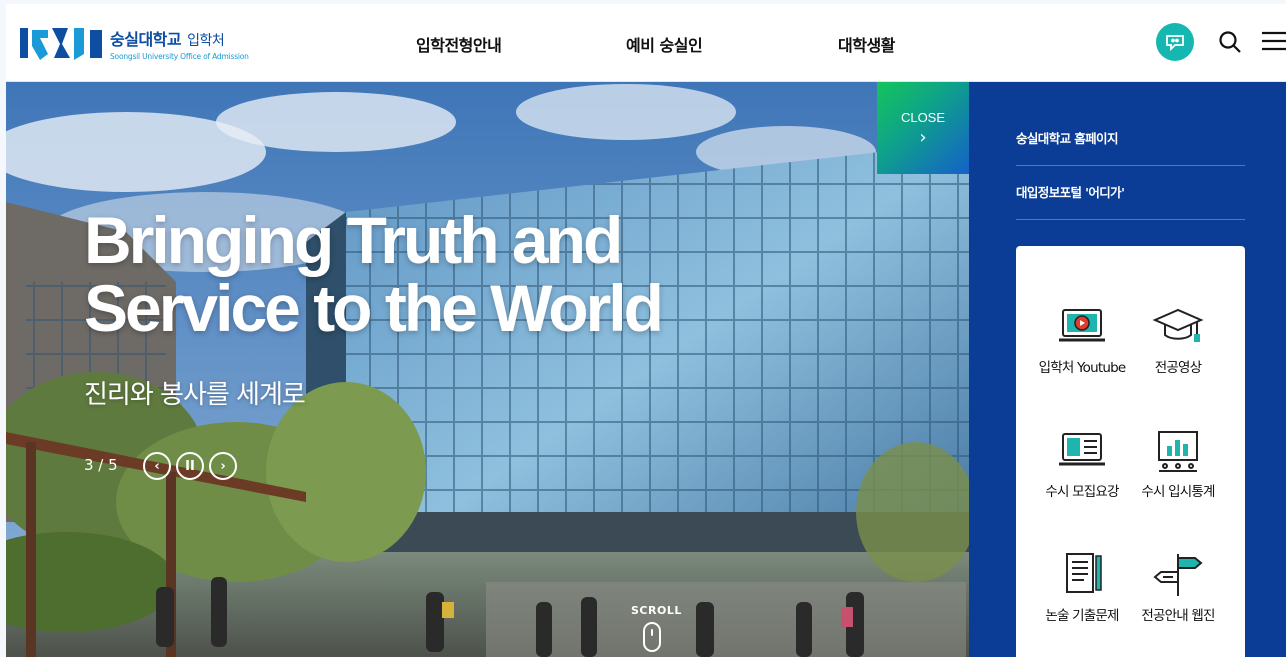  Describe the element at coordinates (1084, 573) in the screenshot. I see `exam-paper-icon` at that location.